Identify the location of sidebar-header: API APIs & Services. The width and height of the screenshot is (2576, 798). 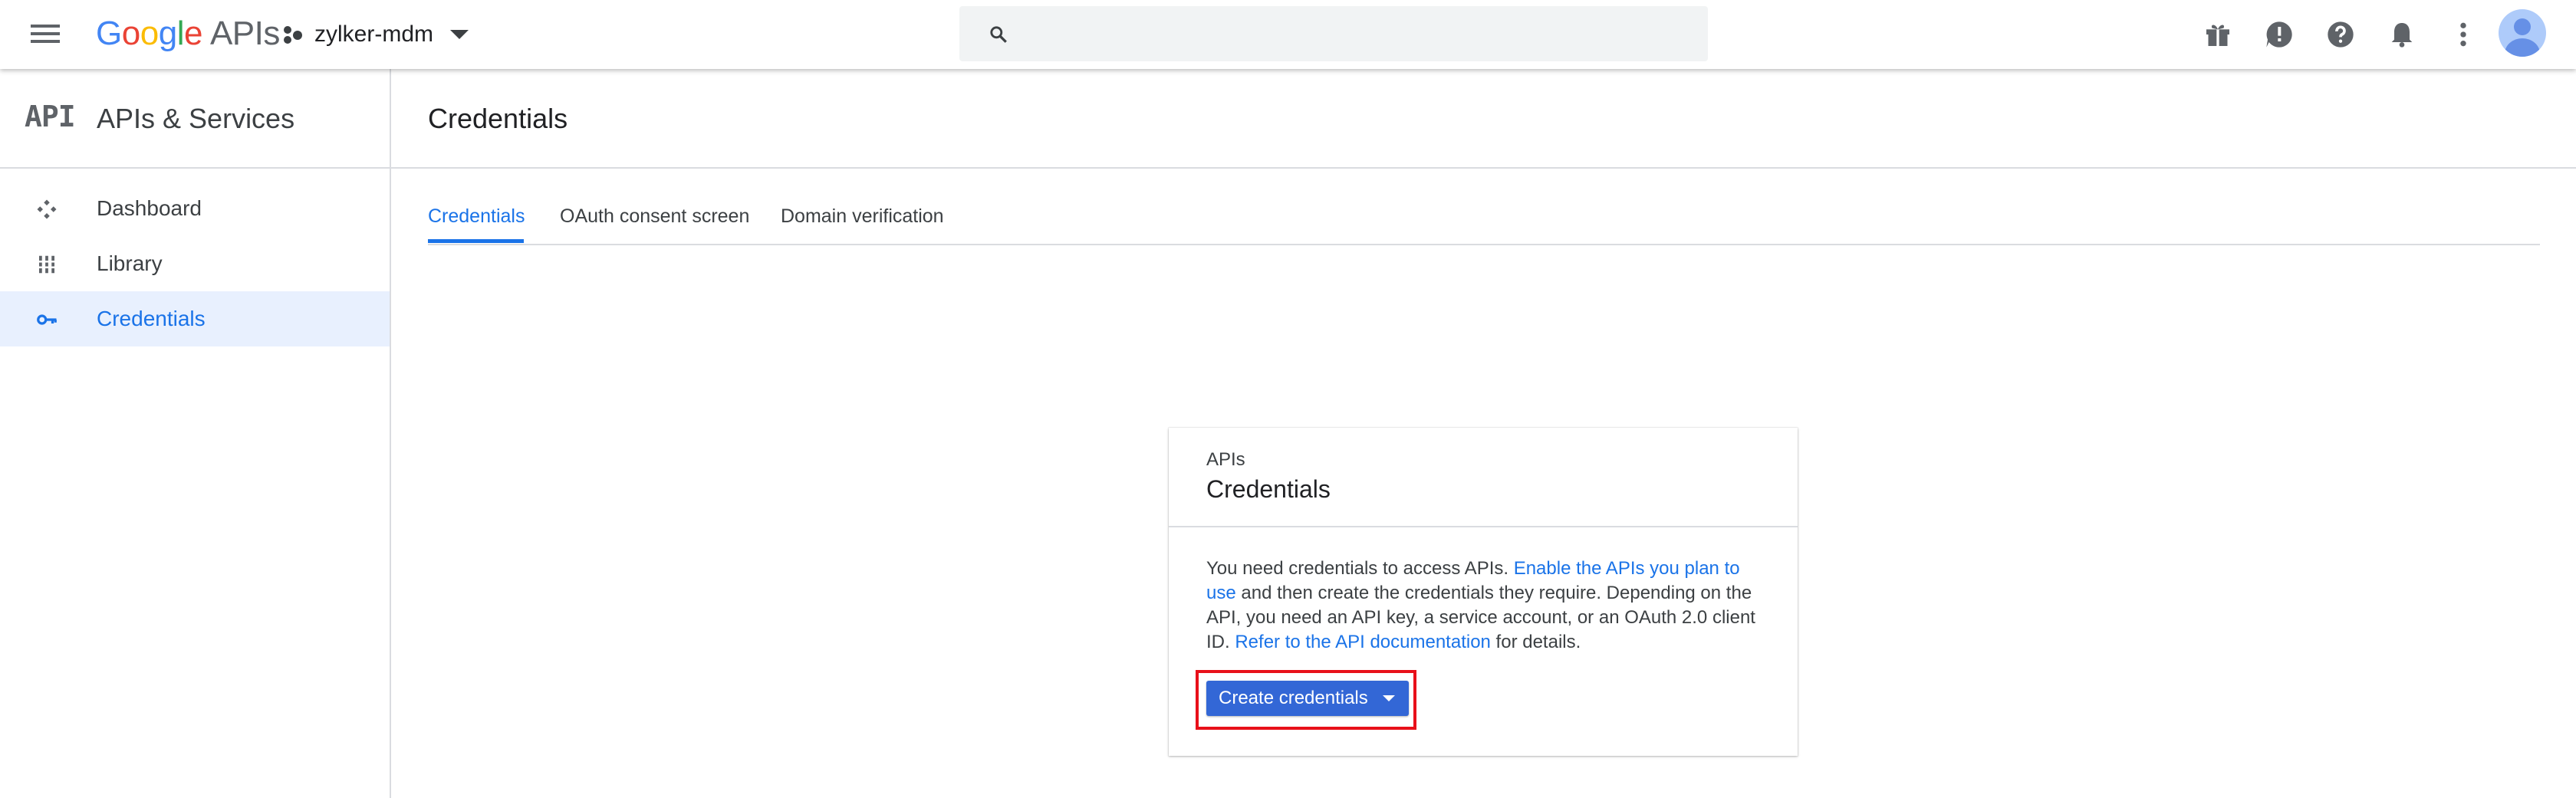
(195, 119).